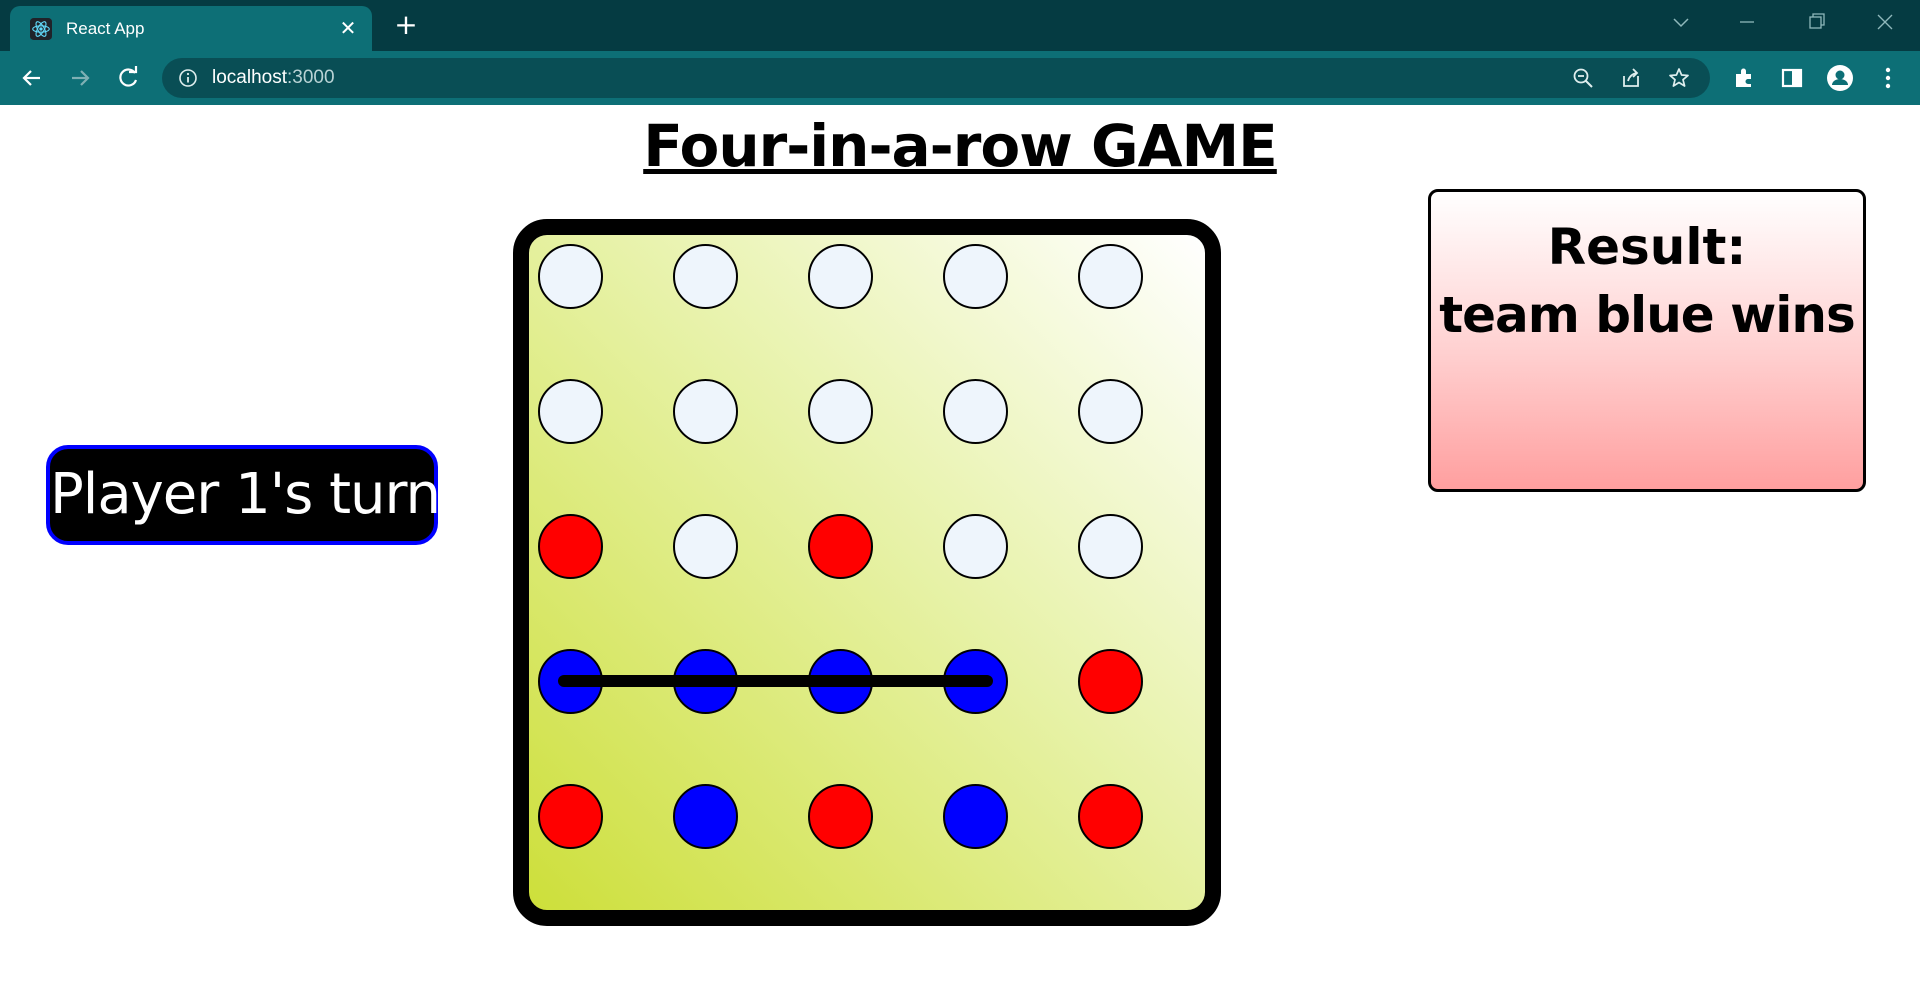 The image size is (1920, 985). I want to click on zoom-out-icon, so click(1583, 78).